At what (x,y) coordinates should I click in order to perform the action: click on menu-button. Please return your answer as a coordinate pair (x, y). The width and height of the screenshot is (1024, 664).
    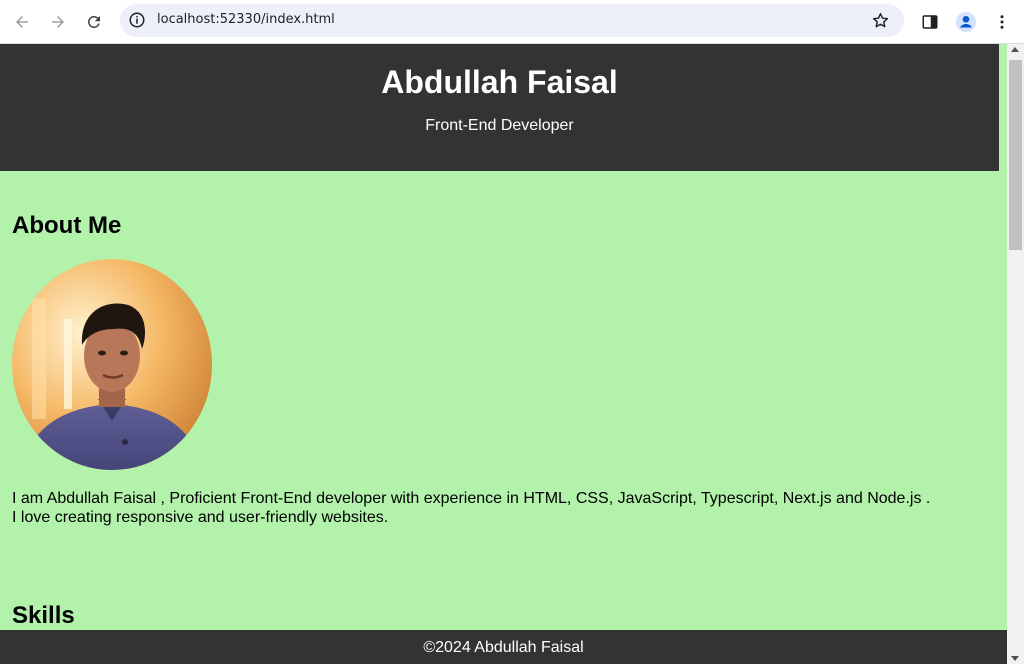
    Looking at the image, I should click on (1002, 22).